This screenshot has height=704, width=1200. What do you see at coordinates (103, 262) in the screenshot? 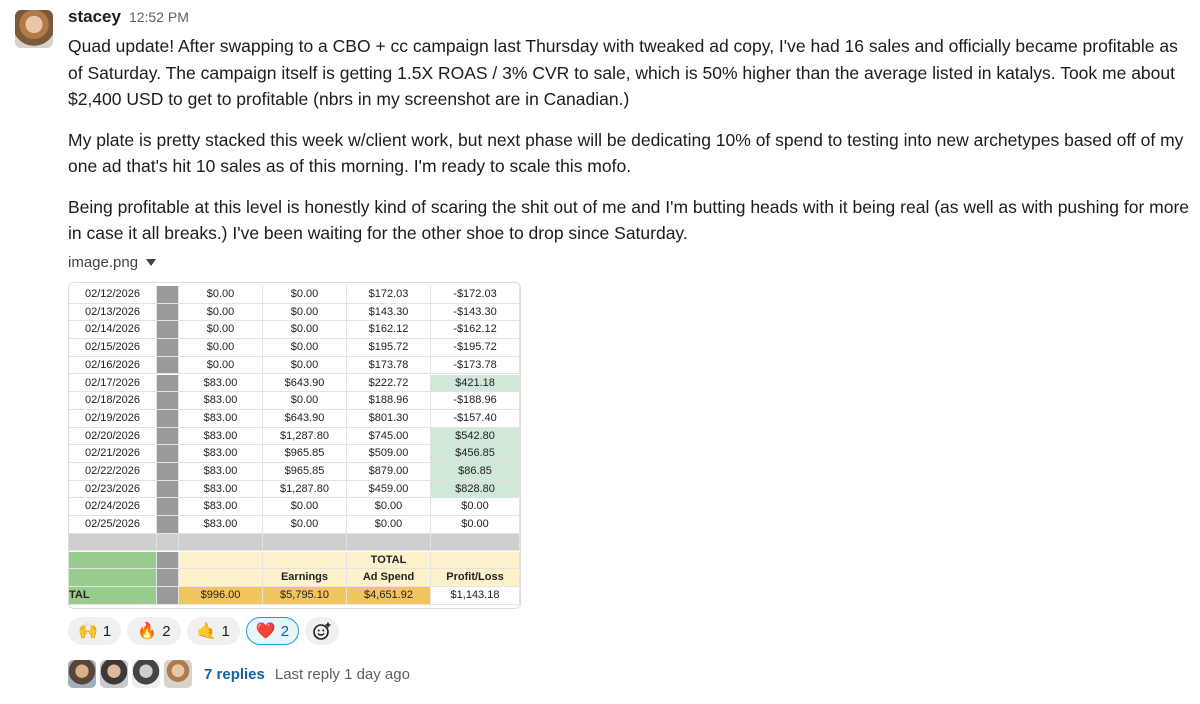
I see `attachment-filename: image.png` at bounding box center [103, 262].